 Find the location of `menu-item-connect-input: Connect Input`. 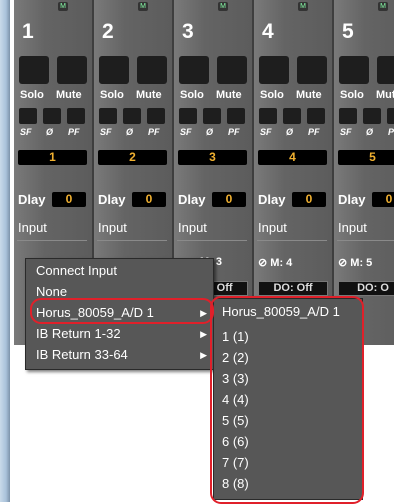

menu-item-connect-input: Connect Input is located at coordinates (76, 270).